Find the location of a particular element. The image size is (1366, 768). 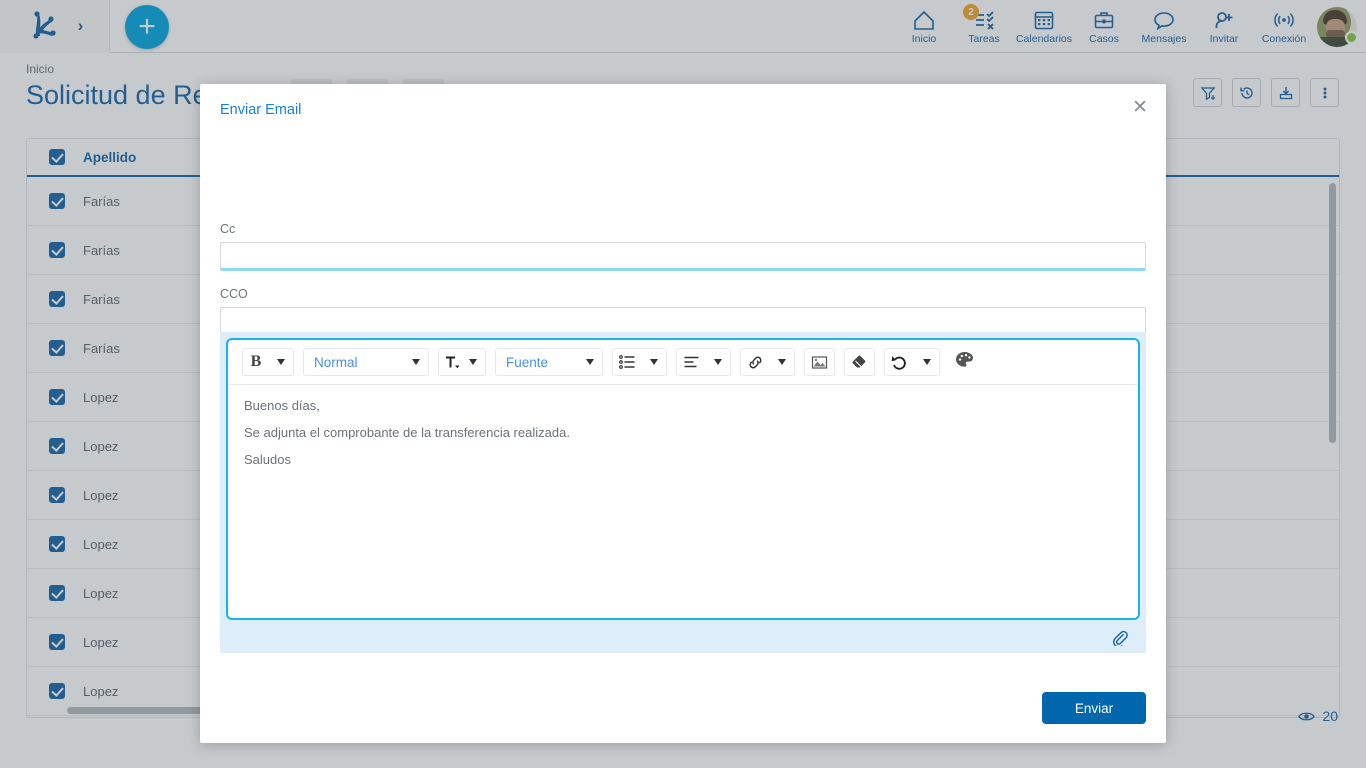

attach-file-button is located at coordinates (1119, 640).